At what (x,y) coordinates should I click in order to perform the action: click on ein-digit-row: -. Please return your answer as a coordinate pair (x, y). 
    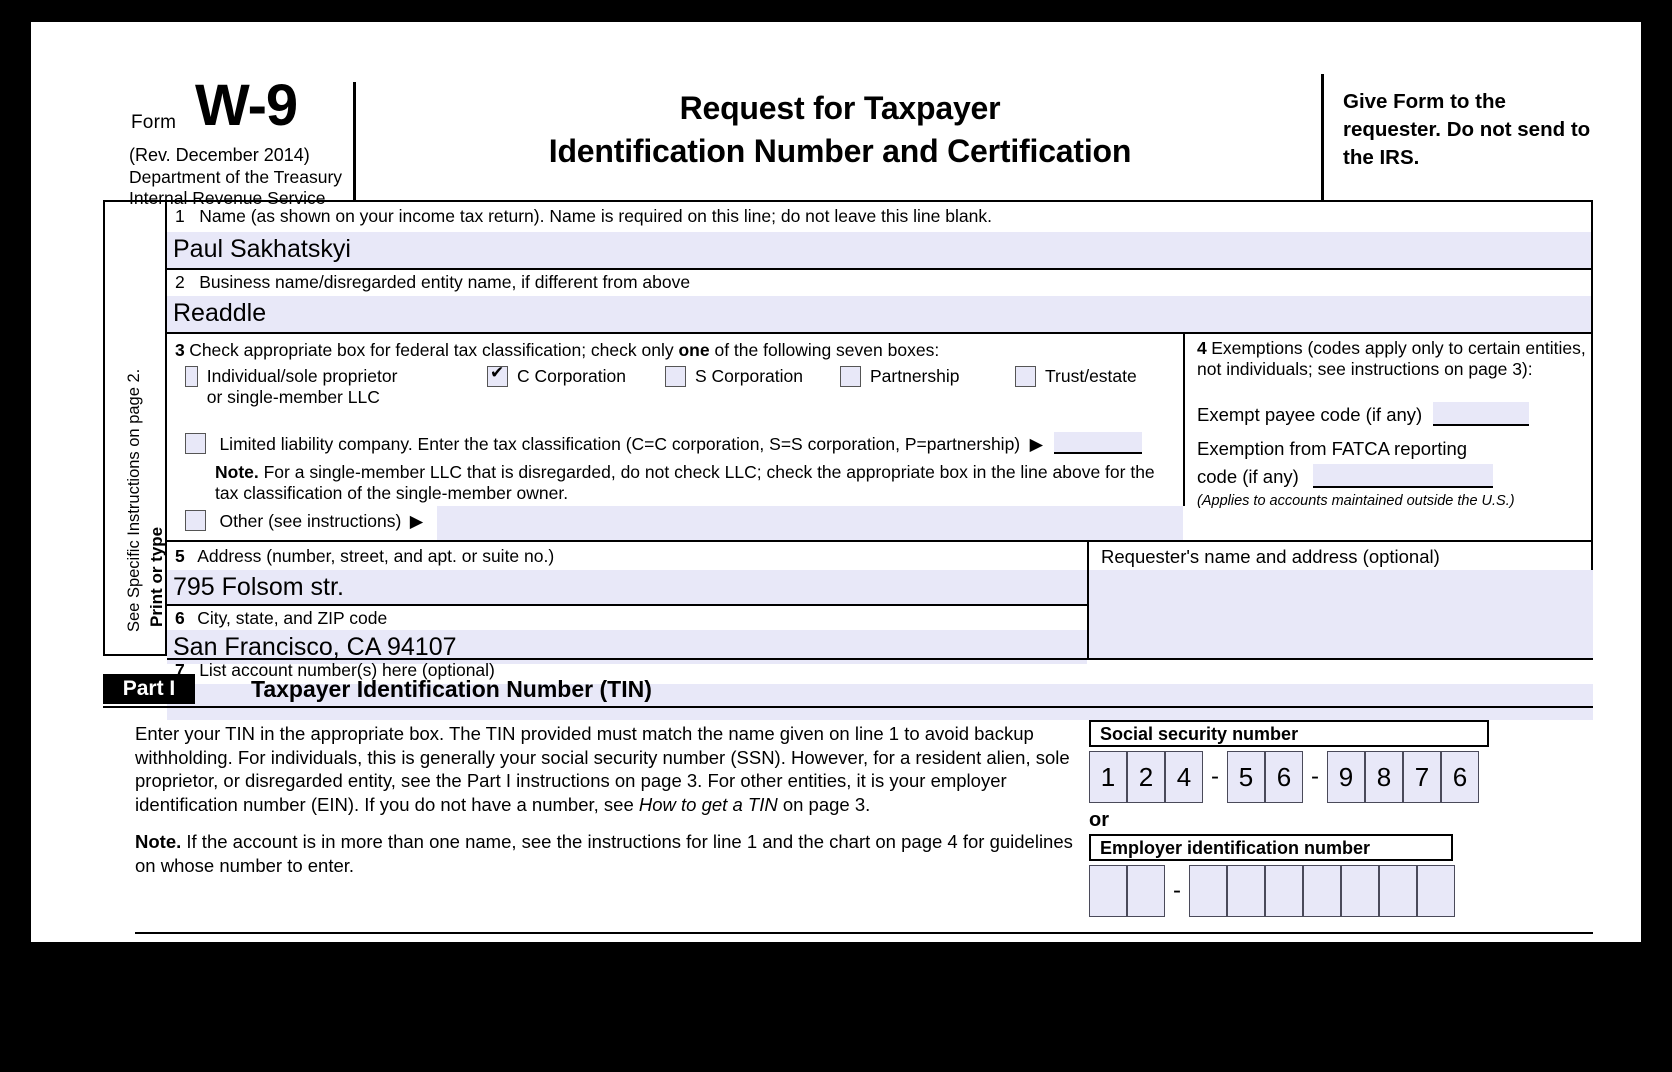
    Looking at the image, I should click on (1289, 891).